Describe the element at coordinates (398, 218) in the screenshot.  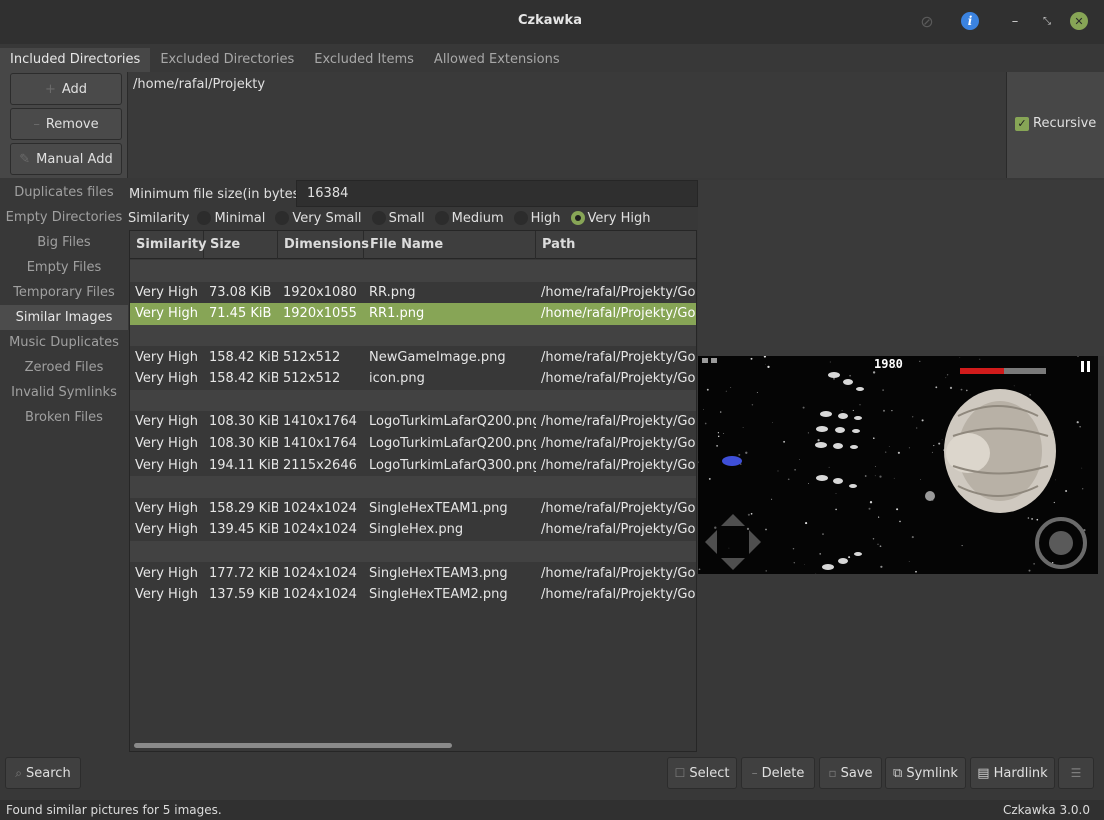
I see `similarity-radio-small: Small` at that location.